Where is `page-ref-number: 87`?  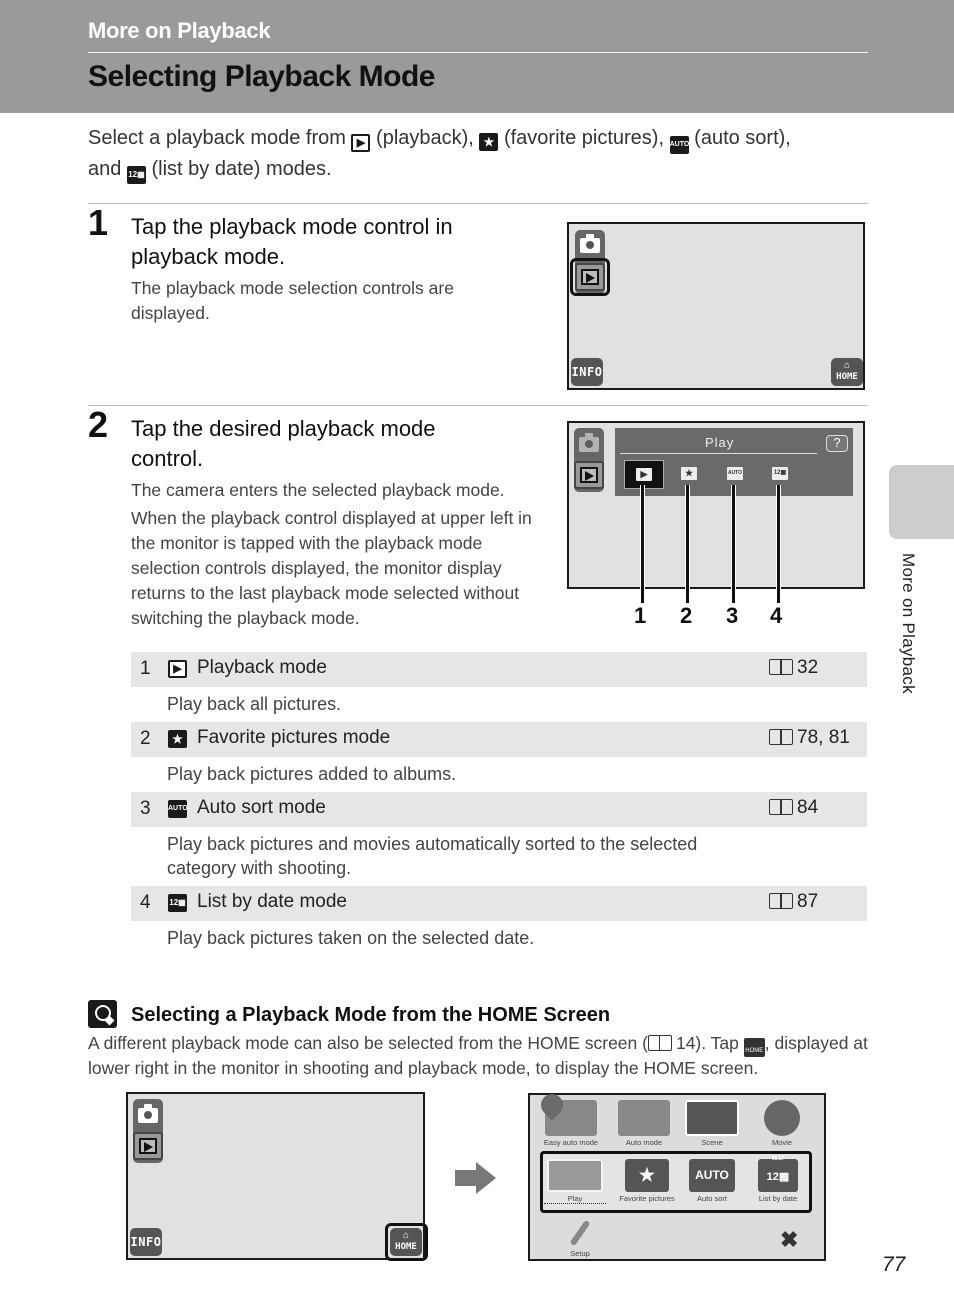
page-ref-number: 87 is located at coordinates (808, 901).